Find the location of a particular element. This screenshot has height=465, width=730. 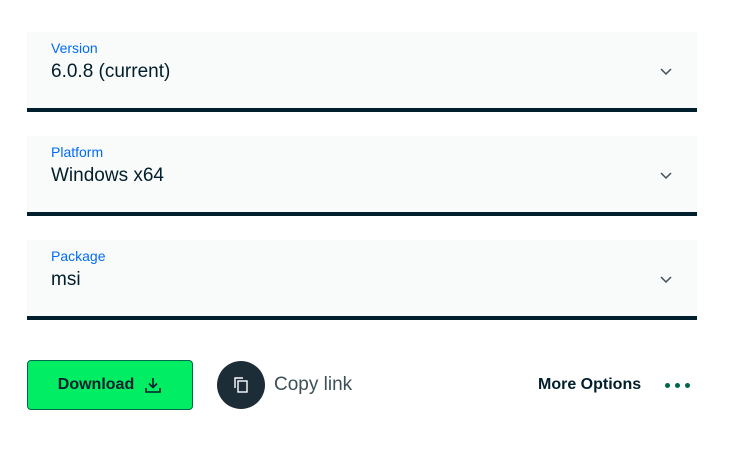

download-button: Download is located at coordinates (110, 385).